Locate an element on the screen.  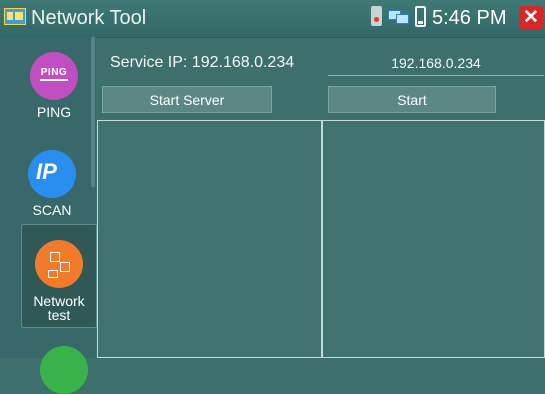
green-tool-icon is located at coordinates (64, 370).